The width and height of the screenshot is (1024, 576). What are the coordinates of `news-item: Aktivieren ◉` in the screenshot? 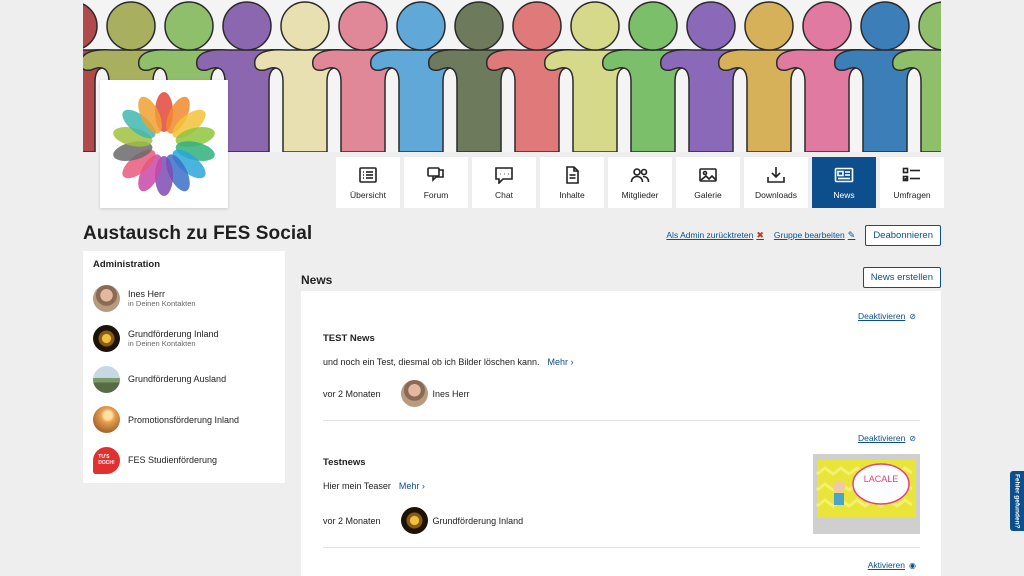 It's located at (621, 562).